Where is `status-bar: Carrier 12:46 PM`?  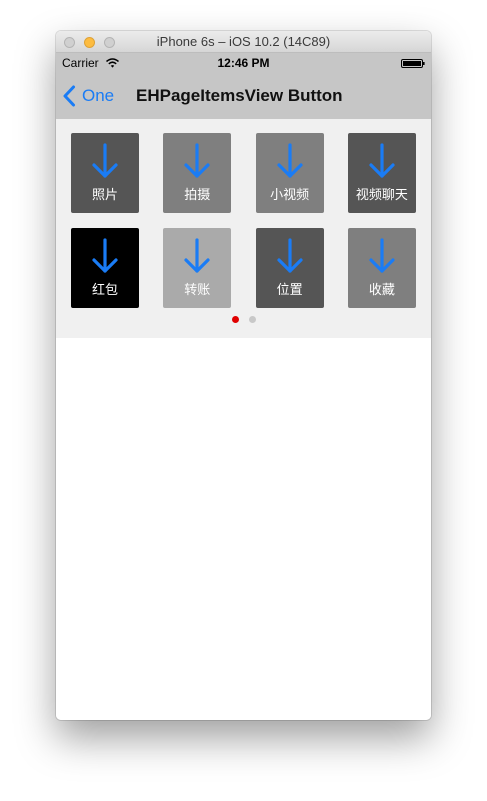
status-bar: Carrier 12:46 PM is located at coordinates (243, 63).